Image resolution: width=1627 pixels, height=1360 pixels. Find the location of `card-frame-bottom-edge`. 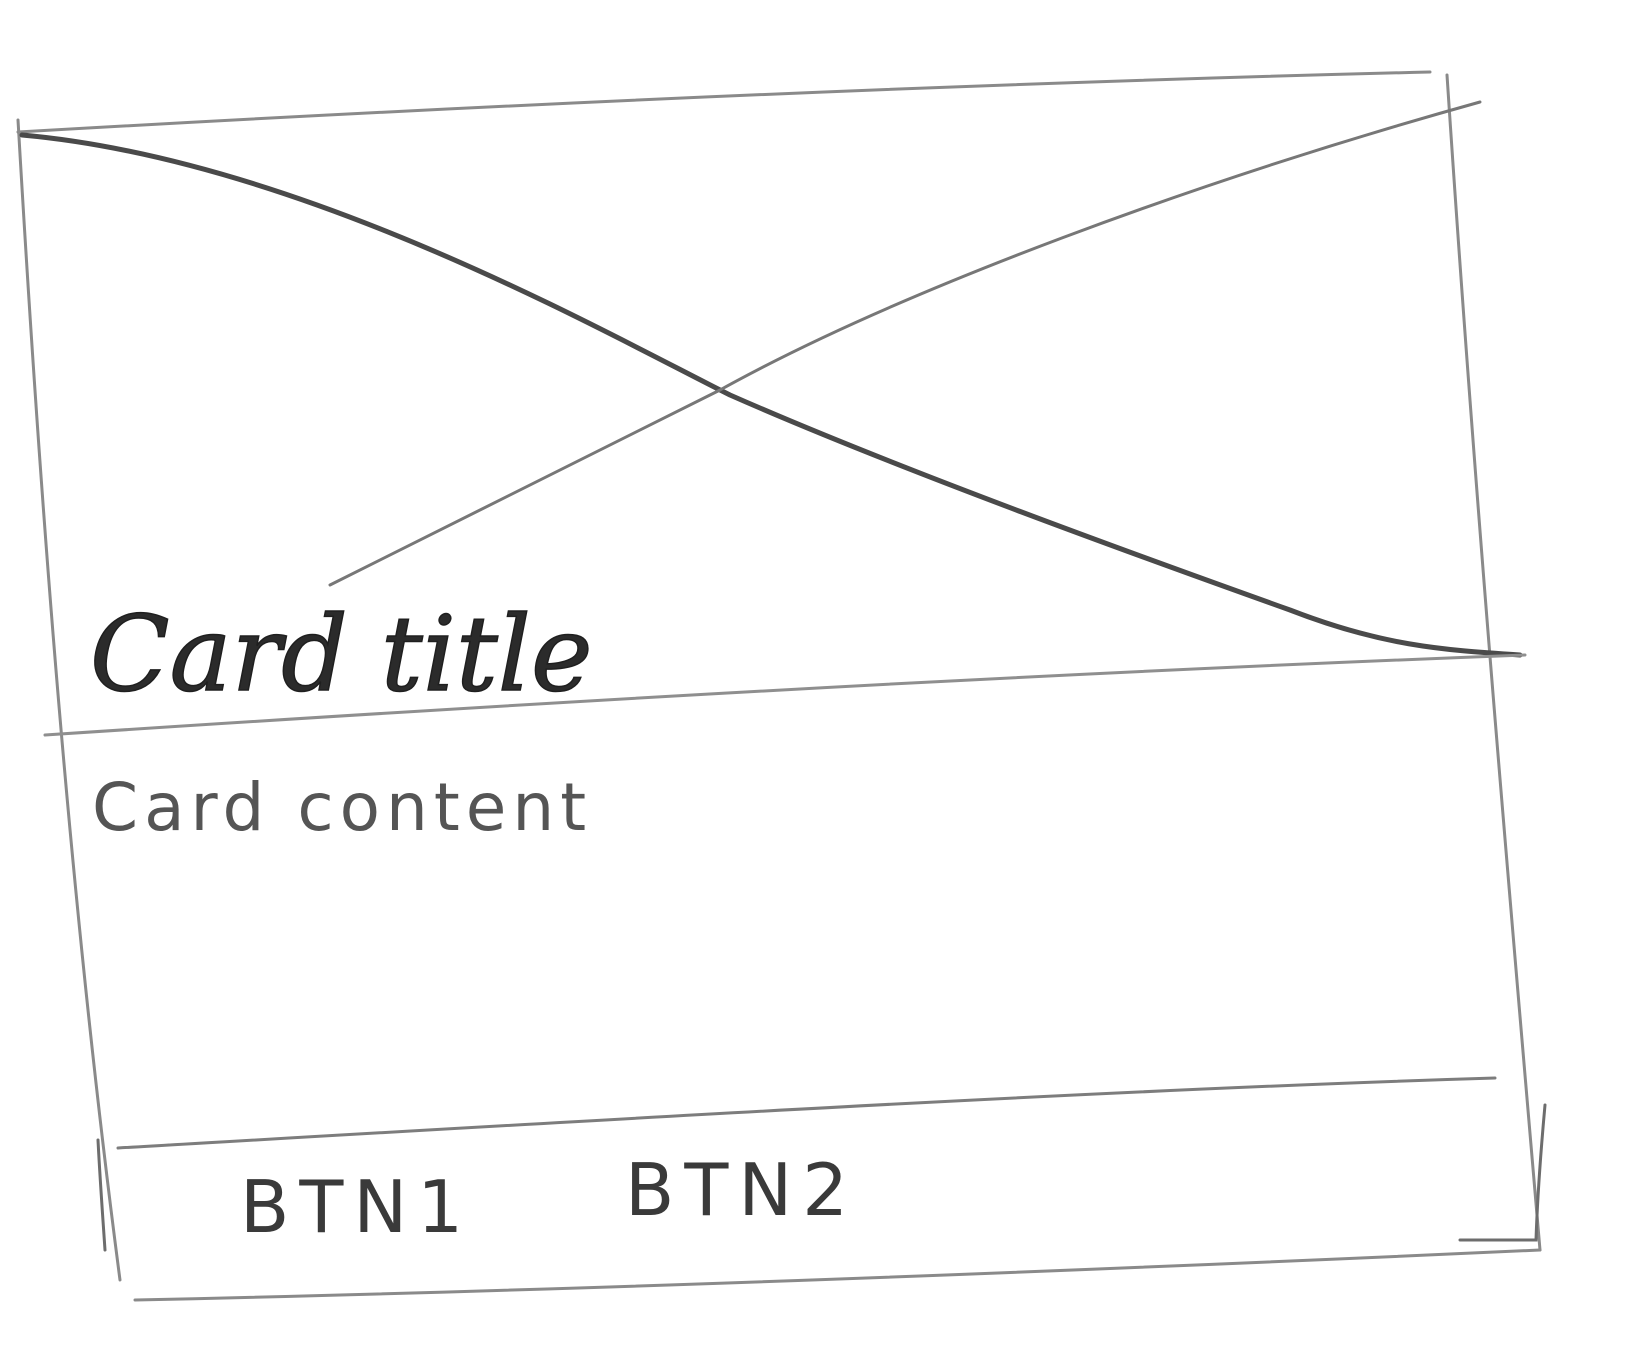

card-frame-bottom-edge is located at coordinates (837, 1275).